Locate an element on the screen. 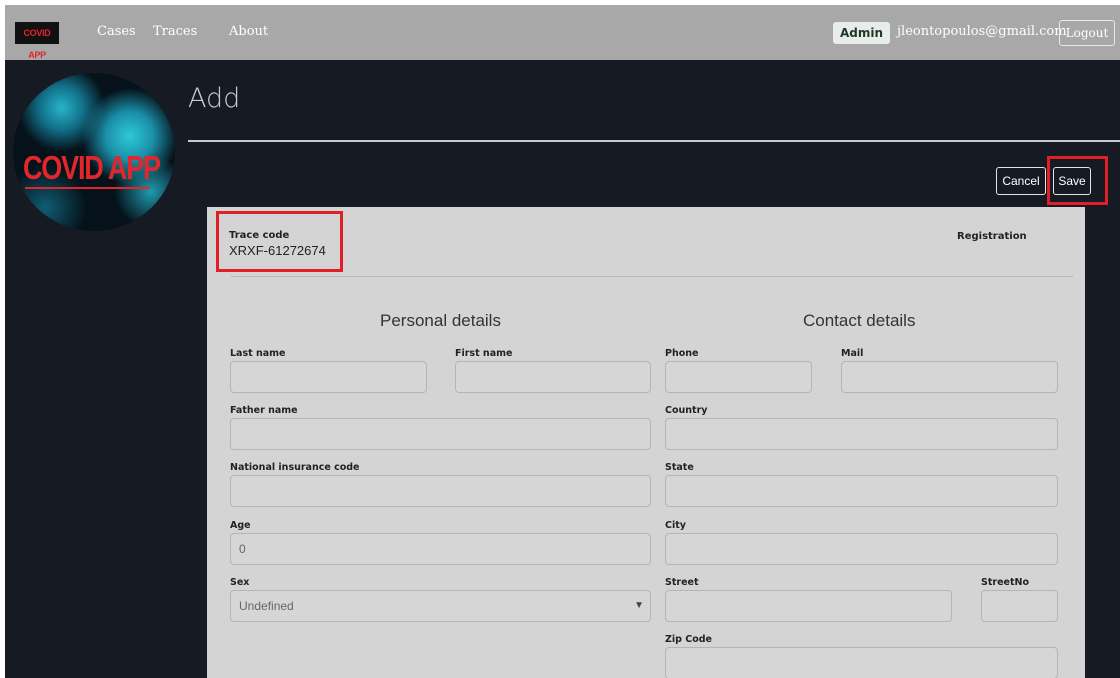  father-name-label: Father name is located at coordinates (264, 410).